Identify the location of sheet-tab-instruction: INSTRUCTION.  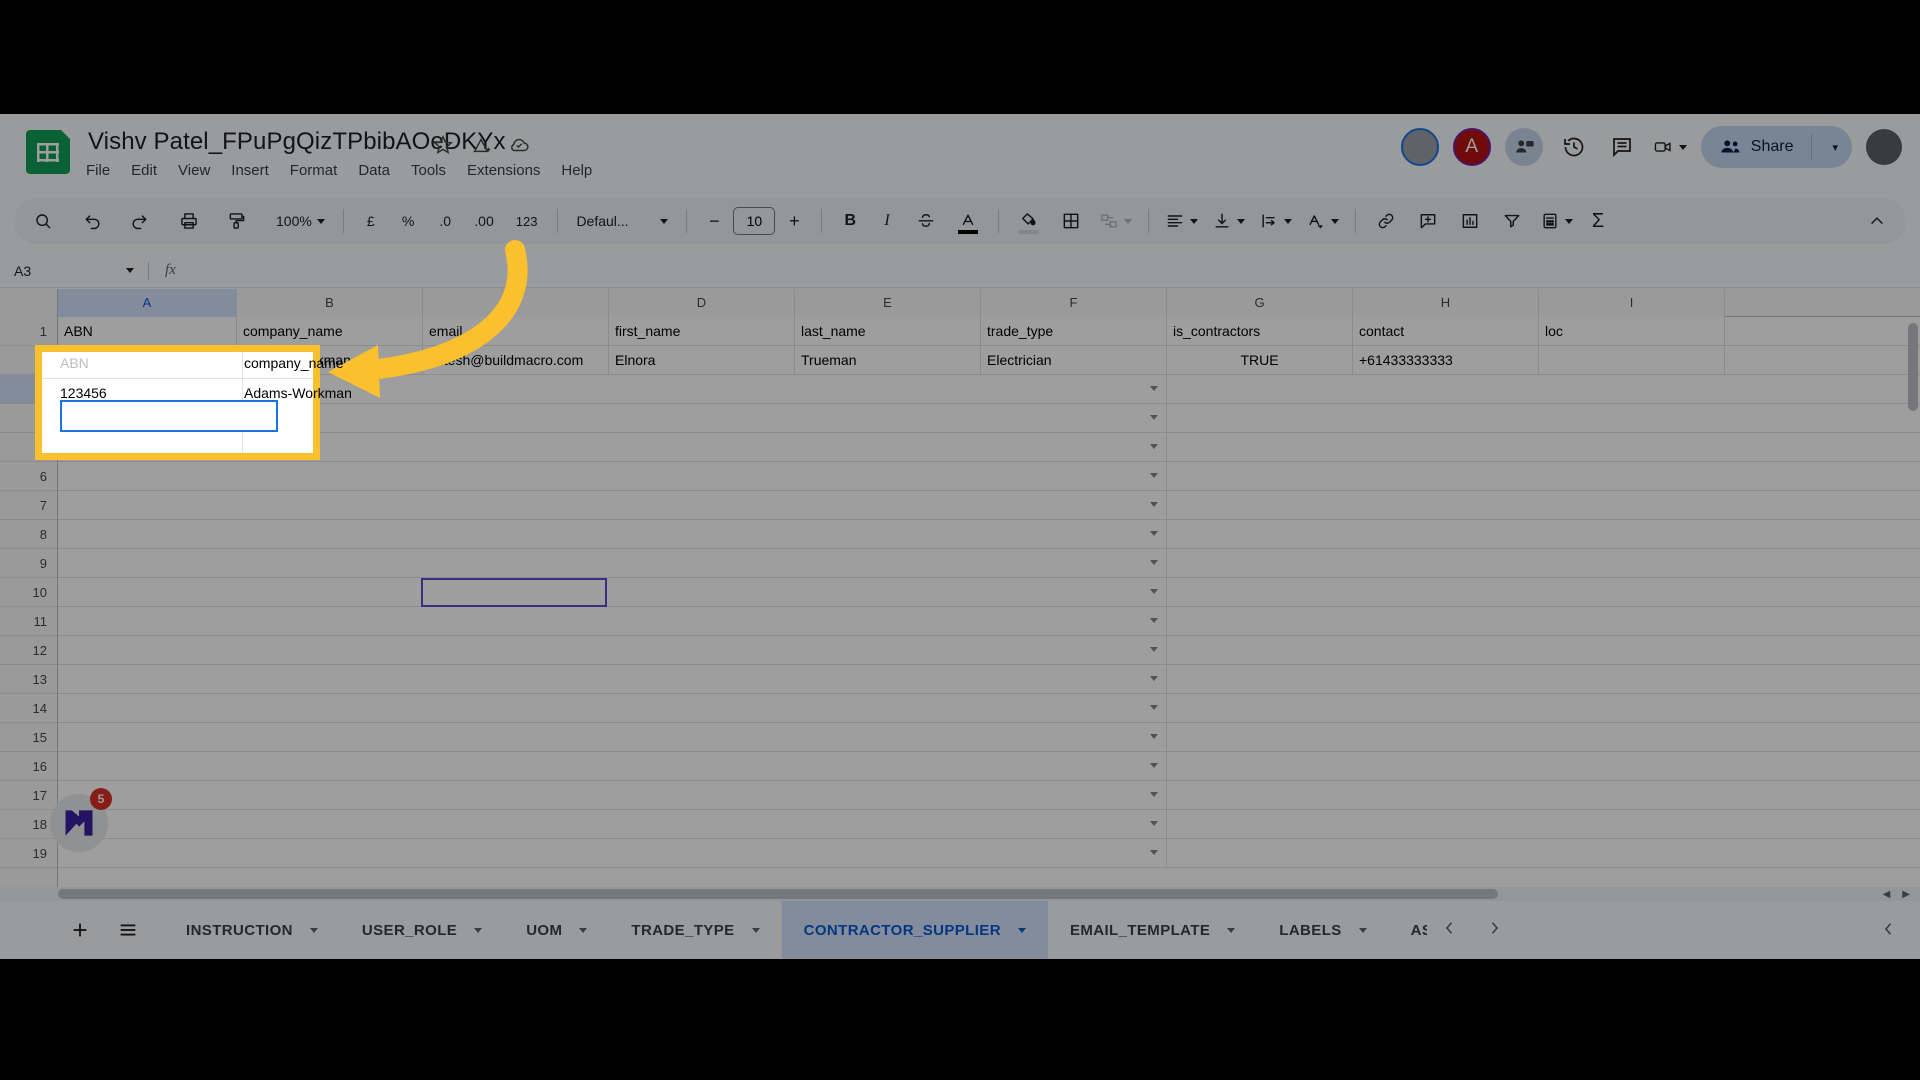
(252, 930).